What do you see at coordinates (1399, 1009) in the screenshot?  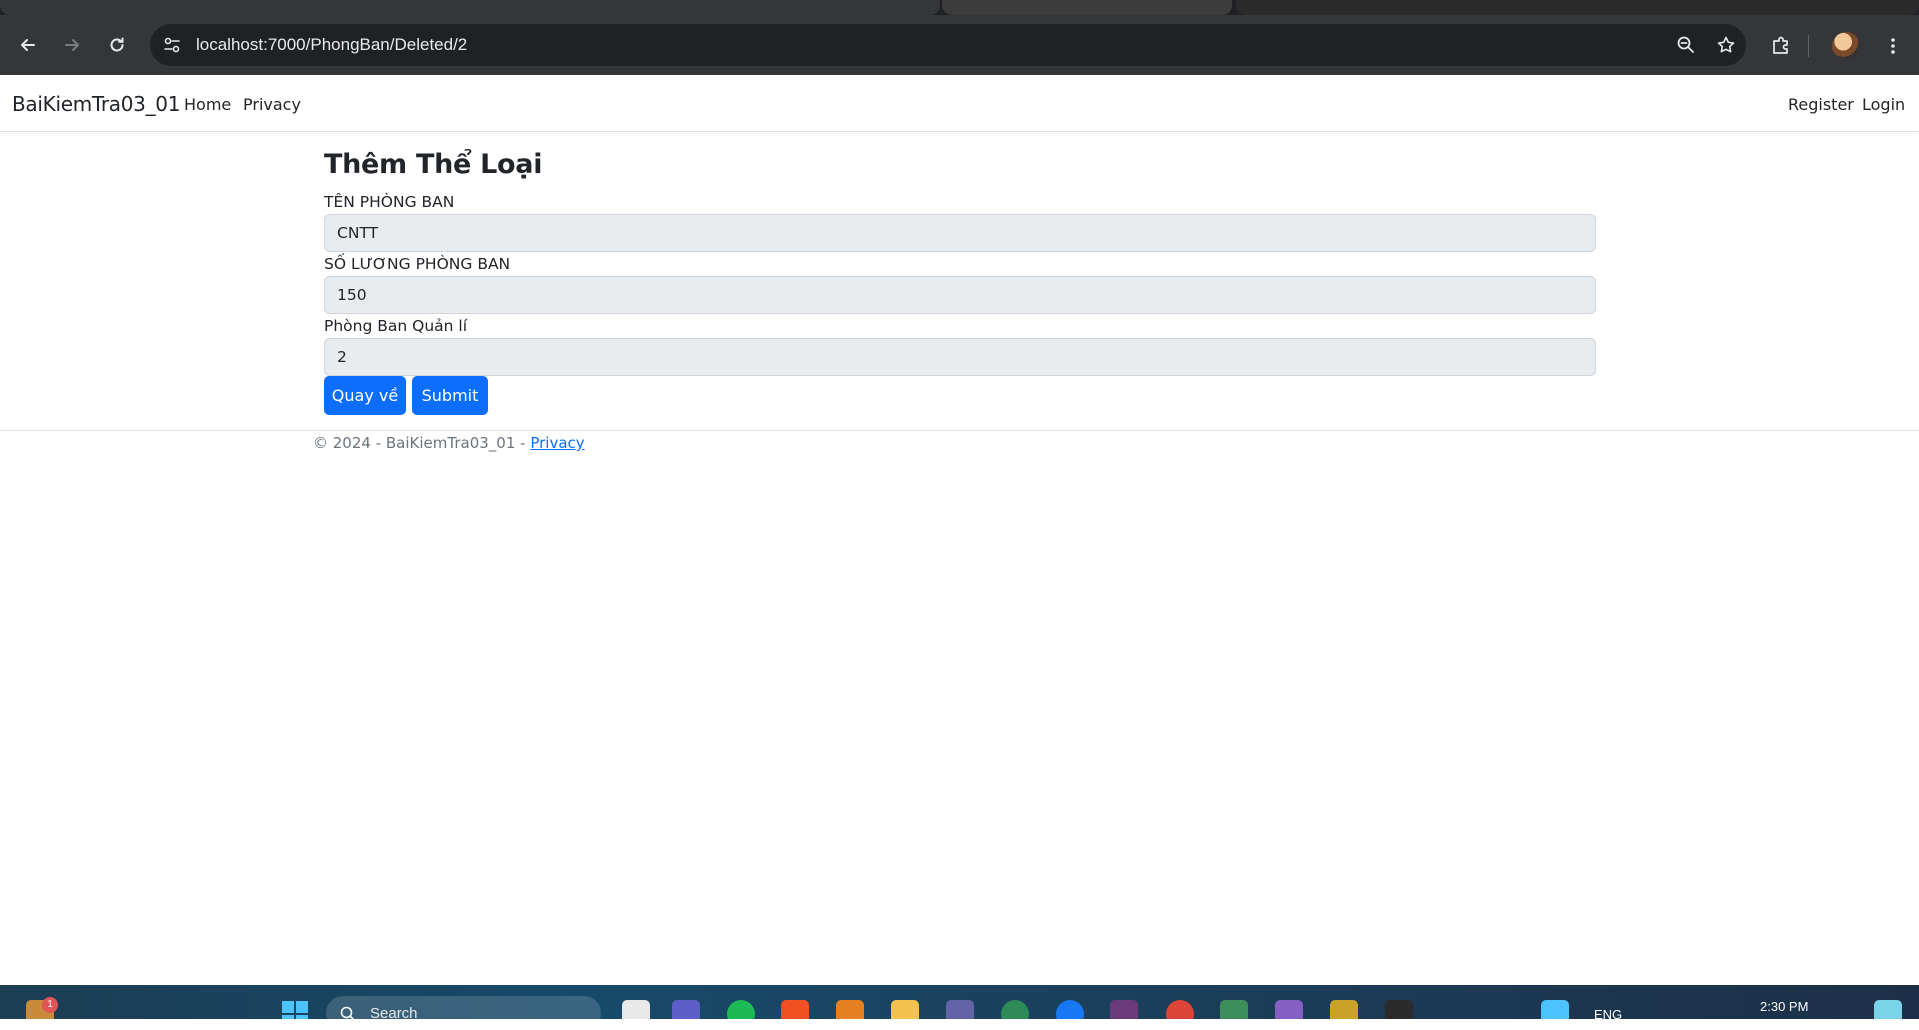 I see `terminal-icon` at bounding box center [1399, 1009].